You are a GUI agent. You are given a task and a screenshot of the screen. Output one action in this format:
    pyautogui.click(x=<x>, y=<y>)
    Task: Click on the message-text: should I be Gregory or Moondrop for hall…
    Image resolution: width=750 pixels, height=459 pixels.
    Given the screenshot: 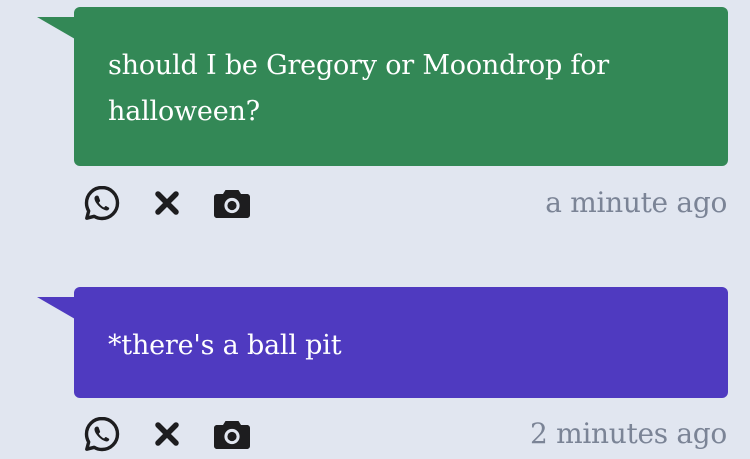 What is the action you would take?
    pyautogui.click(x=358, y=88)
    